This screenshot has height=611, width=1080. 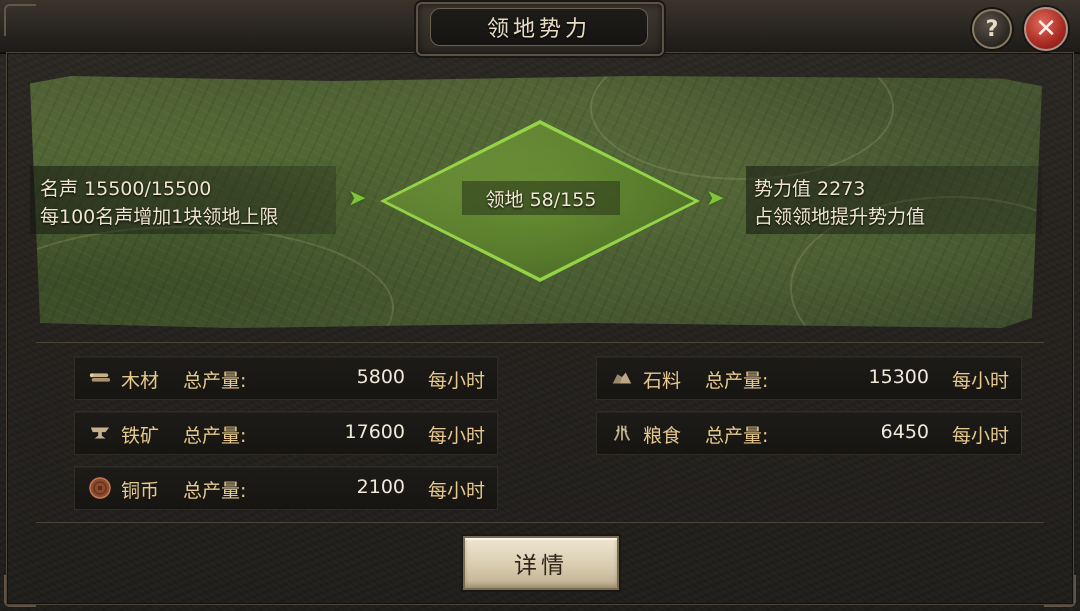 What do you see at coordinates (539, 27) in the screenshot?
I see `window-title: 领地势力` at bounding box center [539, 27].